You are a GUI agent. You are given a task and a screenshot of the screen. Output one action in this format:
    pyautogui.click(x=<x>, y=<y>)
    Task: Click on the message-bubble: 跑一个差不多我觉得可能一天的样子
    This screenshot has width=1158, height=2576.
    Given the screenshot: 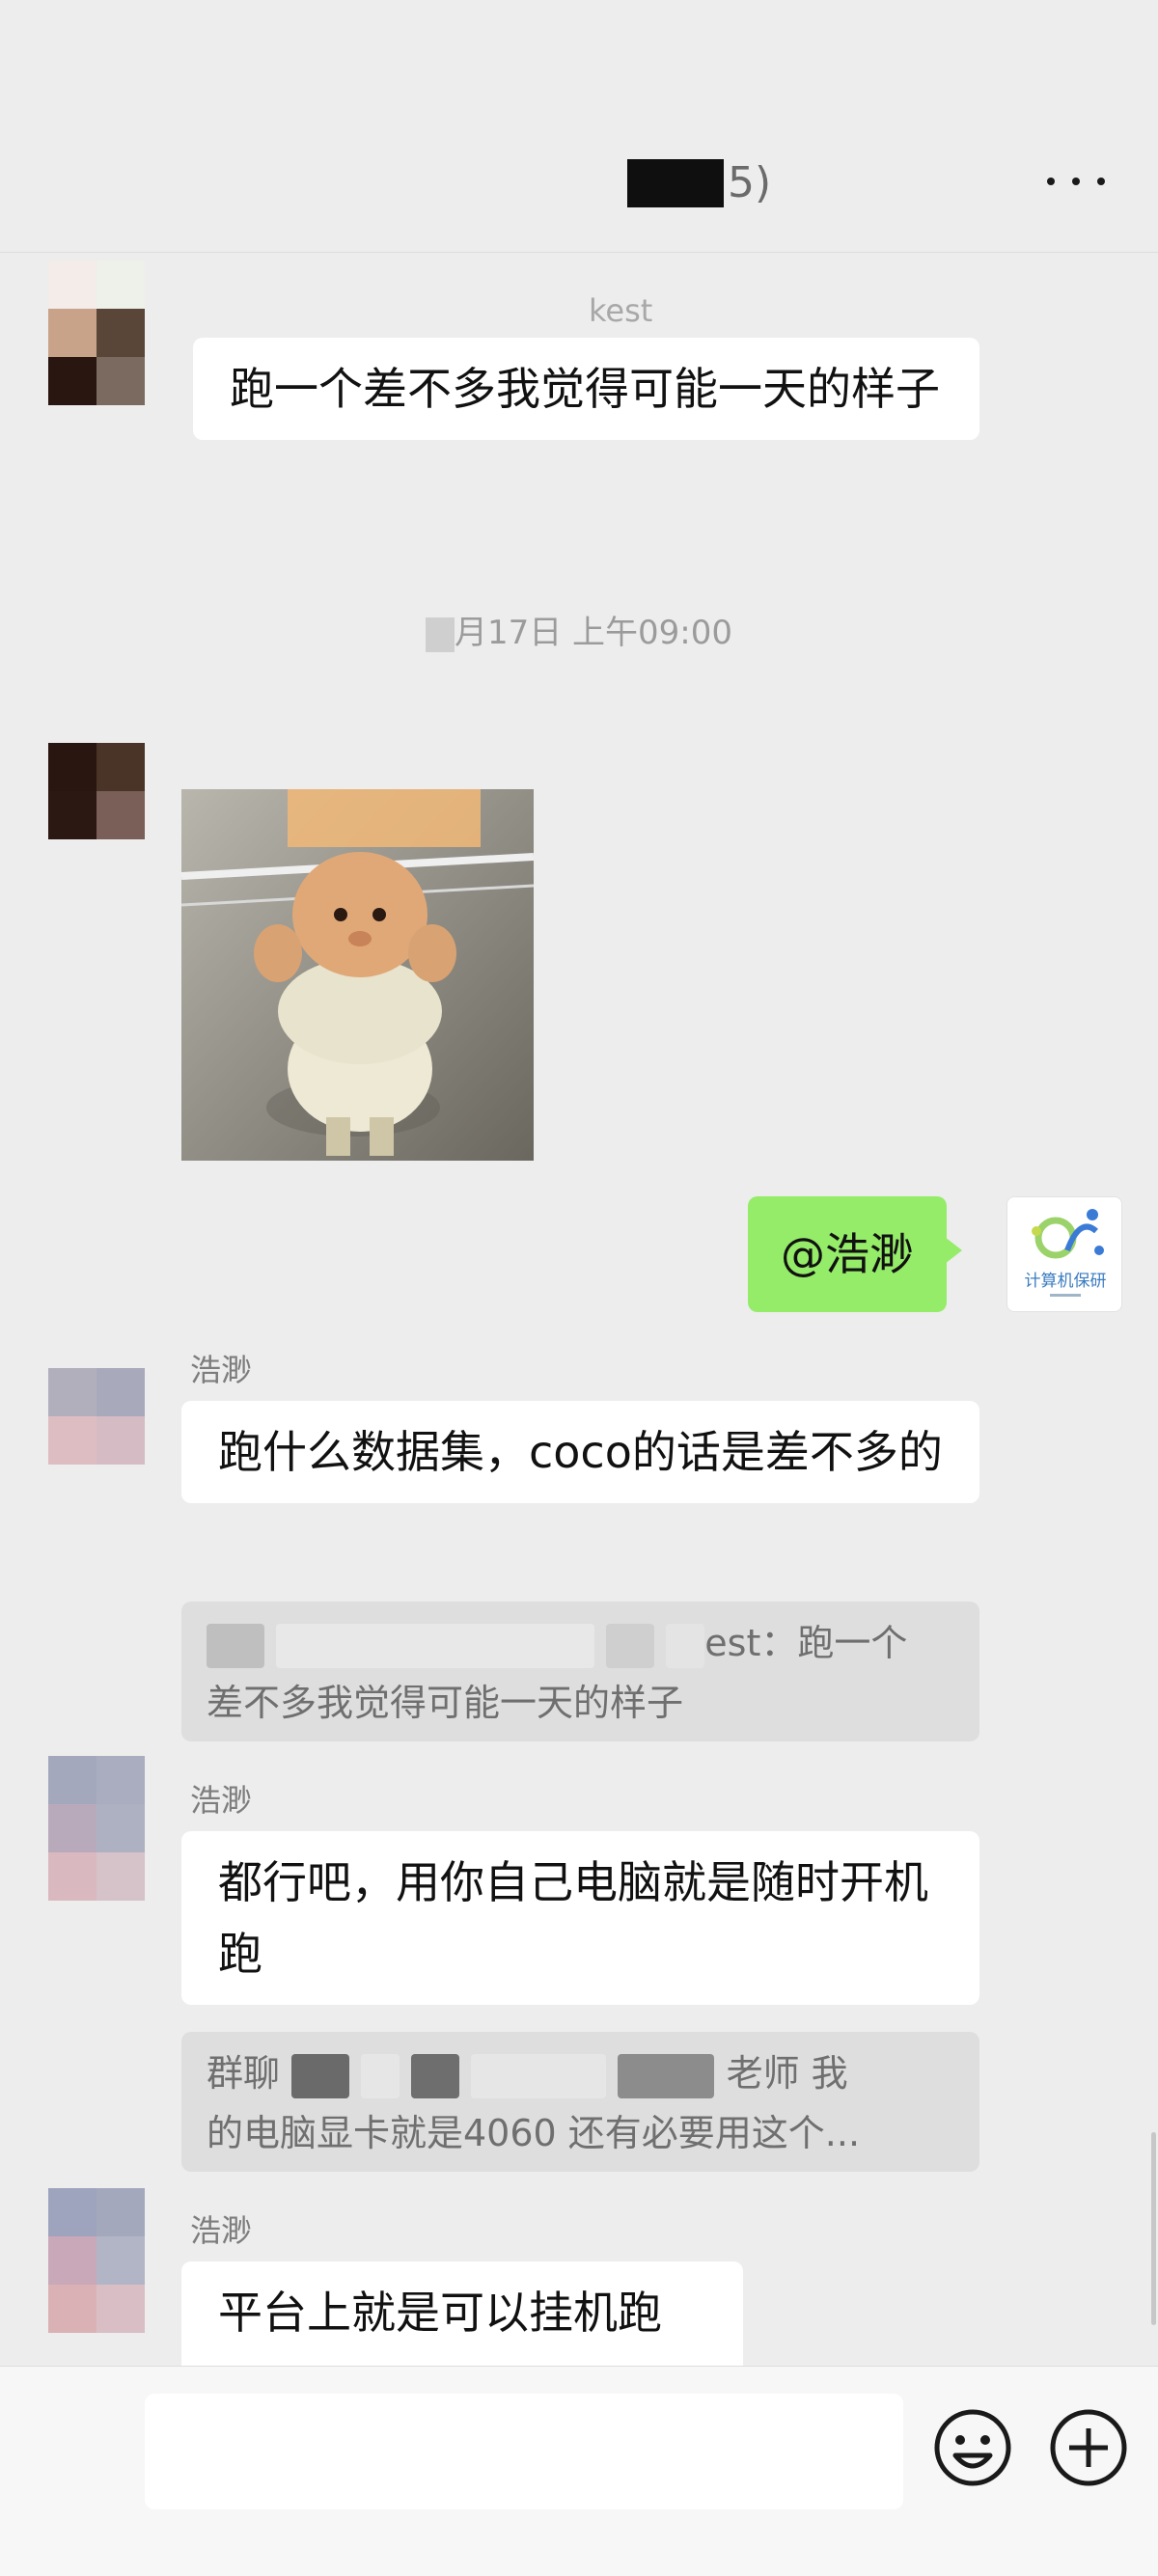 What is the action you would take?
    pyautogui.click(x=586, y=389)
    